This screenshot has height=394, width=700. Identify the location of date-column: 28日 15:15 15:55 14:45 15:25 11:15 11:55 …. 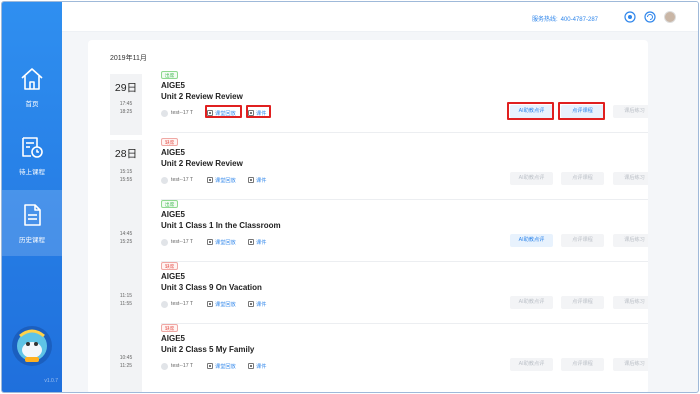
(126, 266).